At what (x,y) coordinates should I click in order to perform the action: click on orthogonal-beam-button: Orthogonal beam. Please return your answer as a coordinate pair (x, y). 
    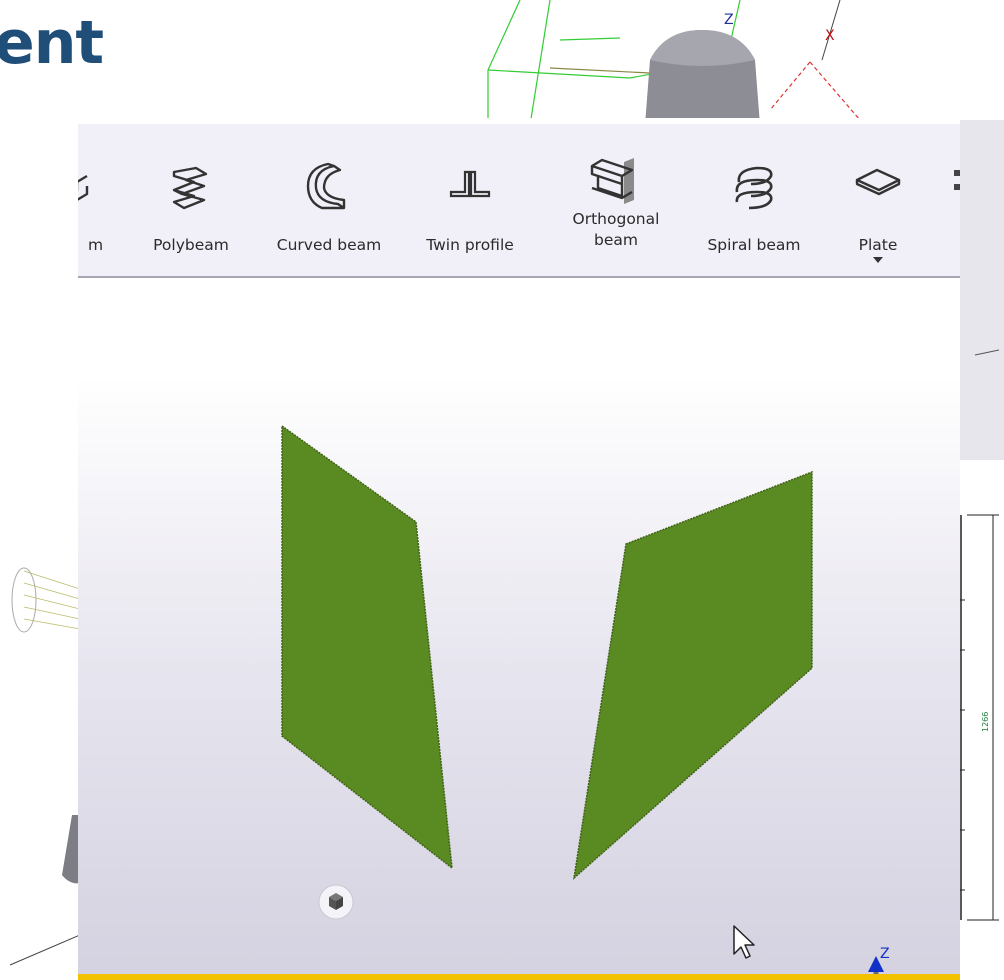
    Looking at the image, I should click on (616, 200).